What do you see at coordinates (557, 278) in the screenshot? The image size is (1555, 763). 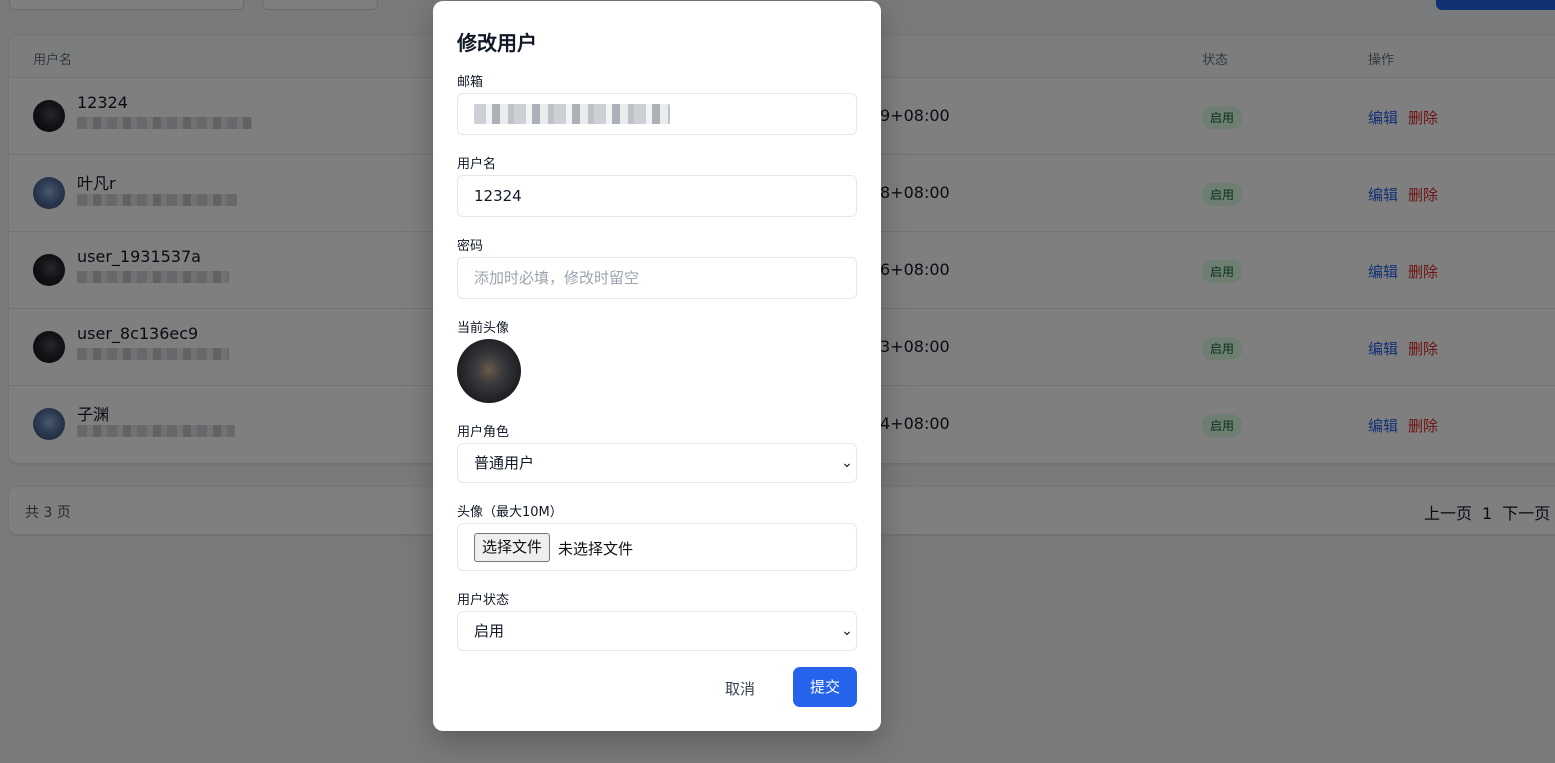 I see `password-placeholder: 添加时必填，修改时留空` at bounding box center [557, 278].